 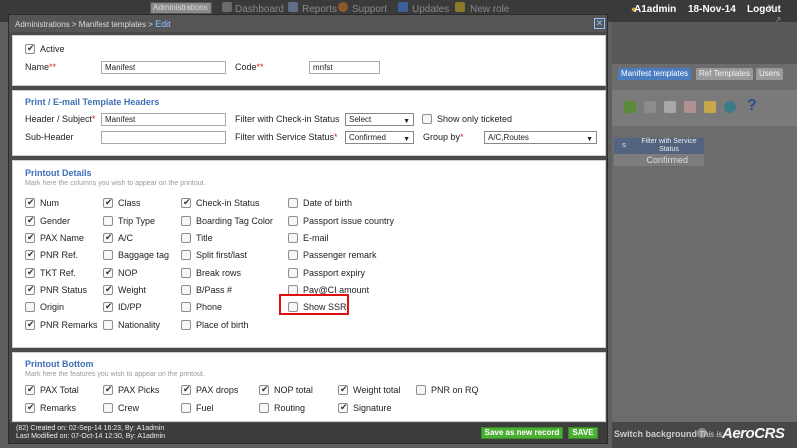 I want to click on mail-icon, so click(x=710, y=107).